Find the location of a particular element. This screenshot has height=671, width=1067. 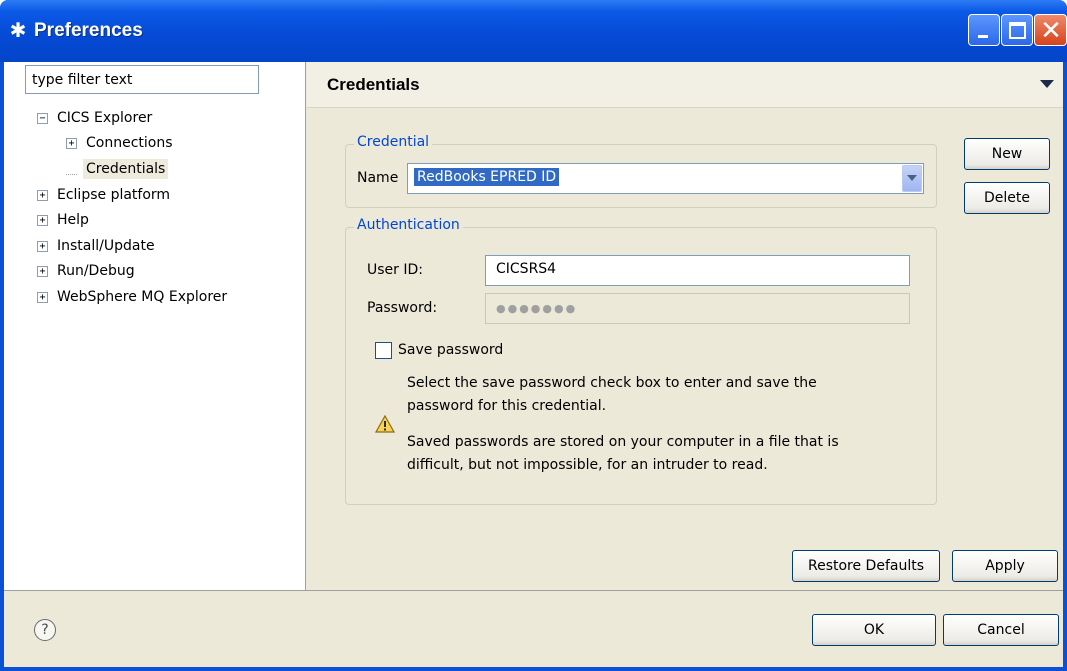

password-label: Password: is located at coordinates (402, 308).